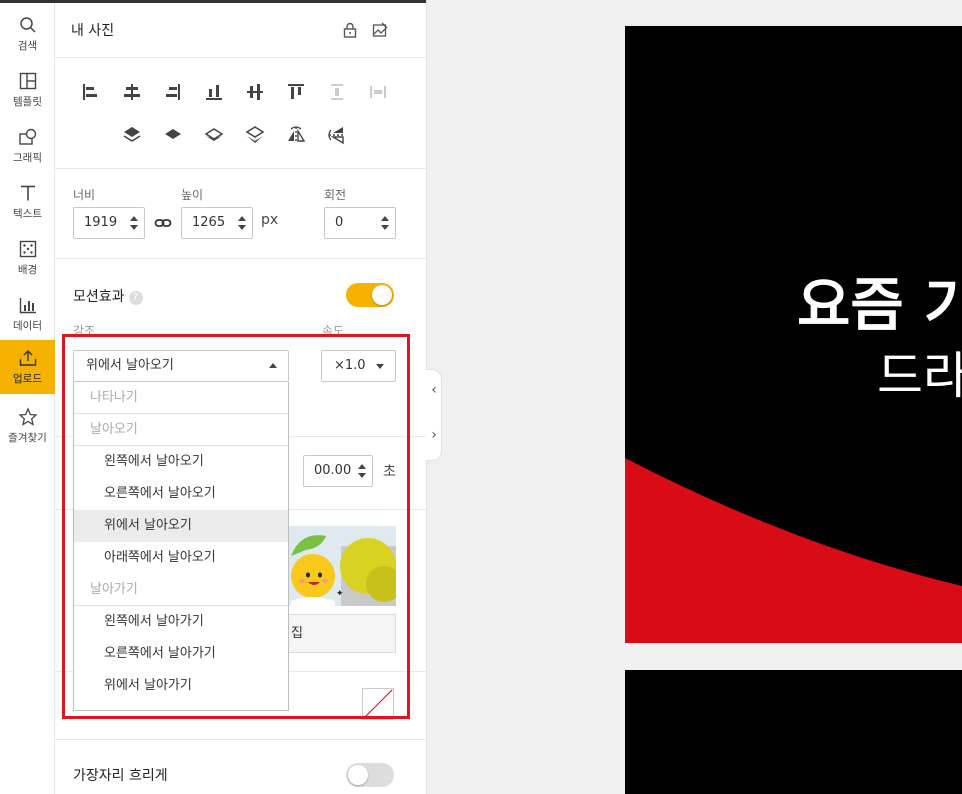 The width and height of the screenshot is (962, 794). I want to click on left-tool-rail: 검색 템플릿 그래픽 텍스트 배경 데이터 업로드 즐겨찾기, so click(27, 397).